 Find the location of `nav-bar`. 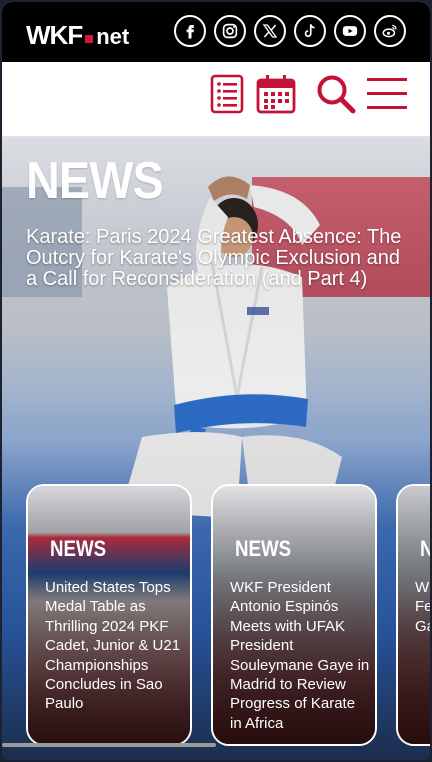

nav-bar is located at coordinates (216, 99).